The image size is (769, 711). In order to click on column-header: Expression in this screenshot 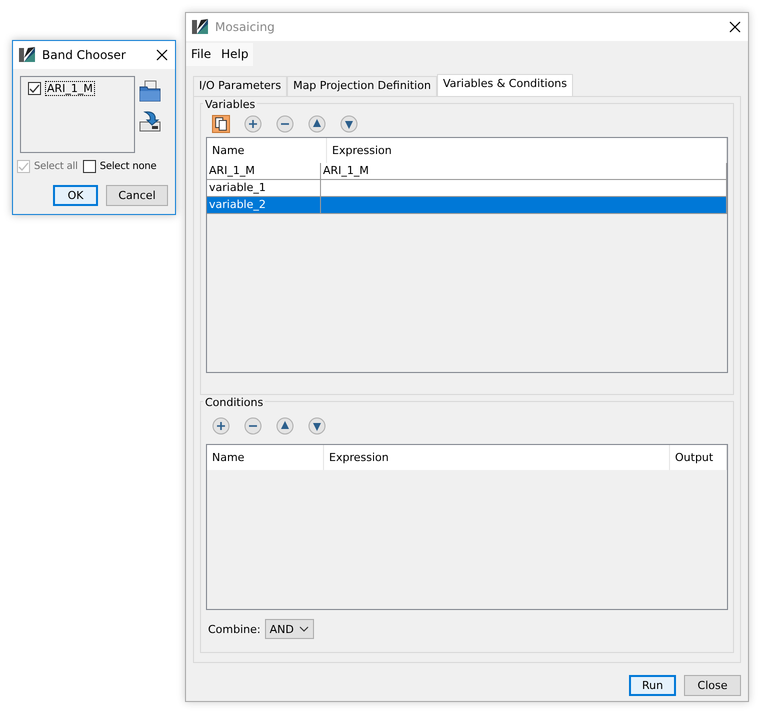, I will do `click(497, 457)`.